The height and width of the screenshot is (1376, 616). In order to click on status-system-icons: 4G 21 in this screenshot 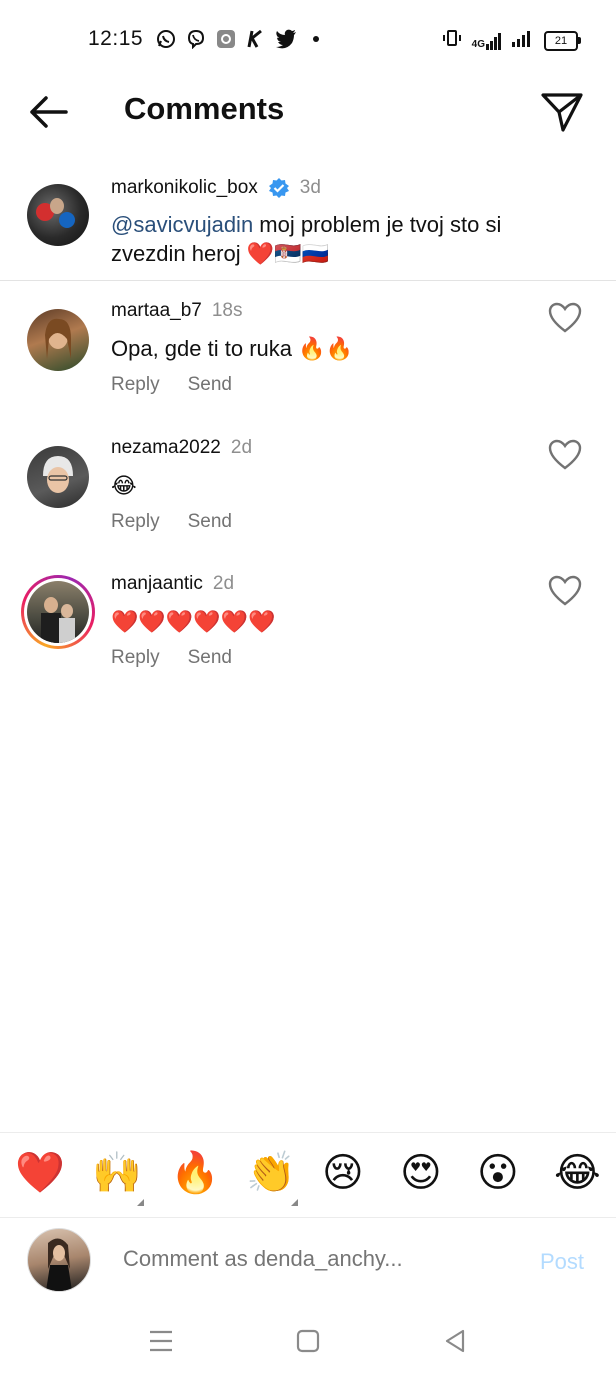, I will do `click(511, 40)`.